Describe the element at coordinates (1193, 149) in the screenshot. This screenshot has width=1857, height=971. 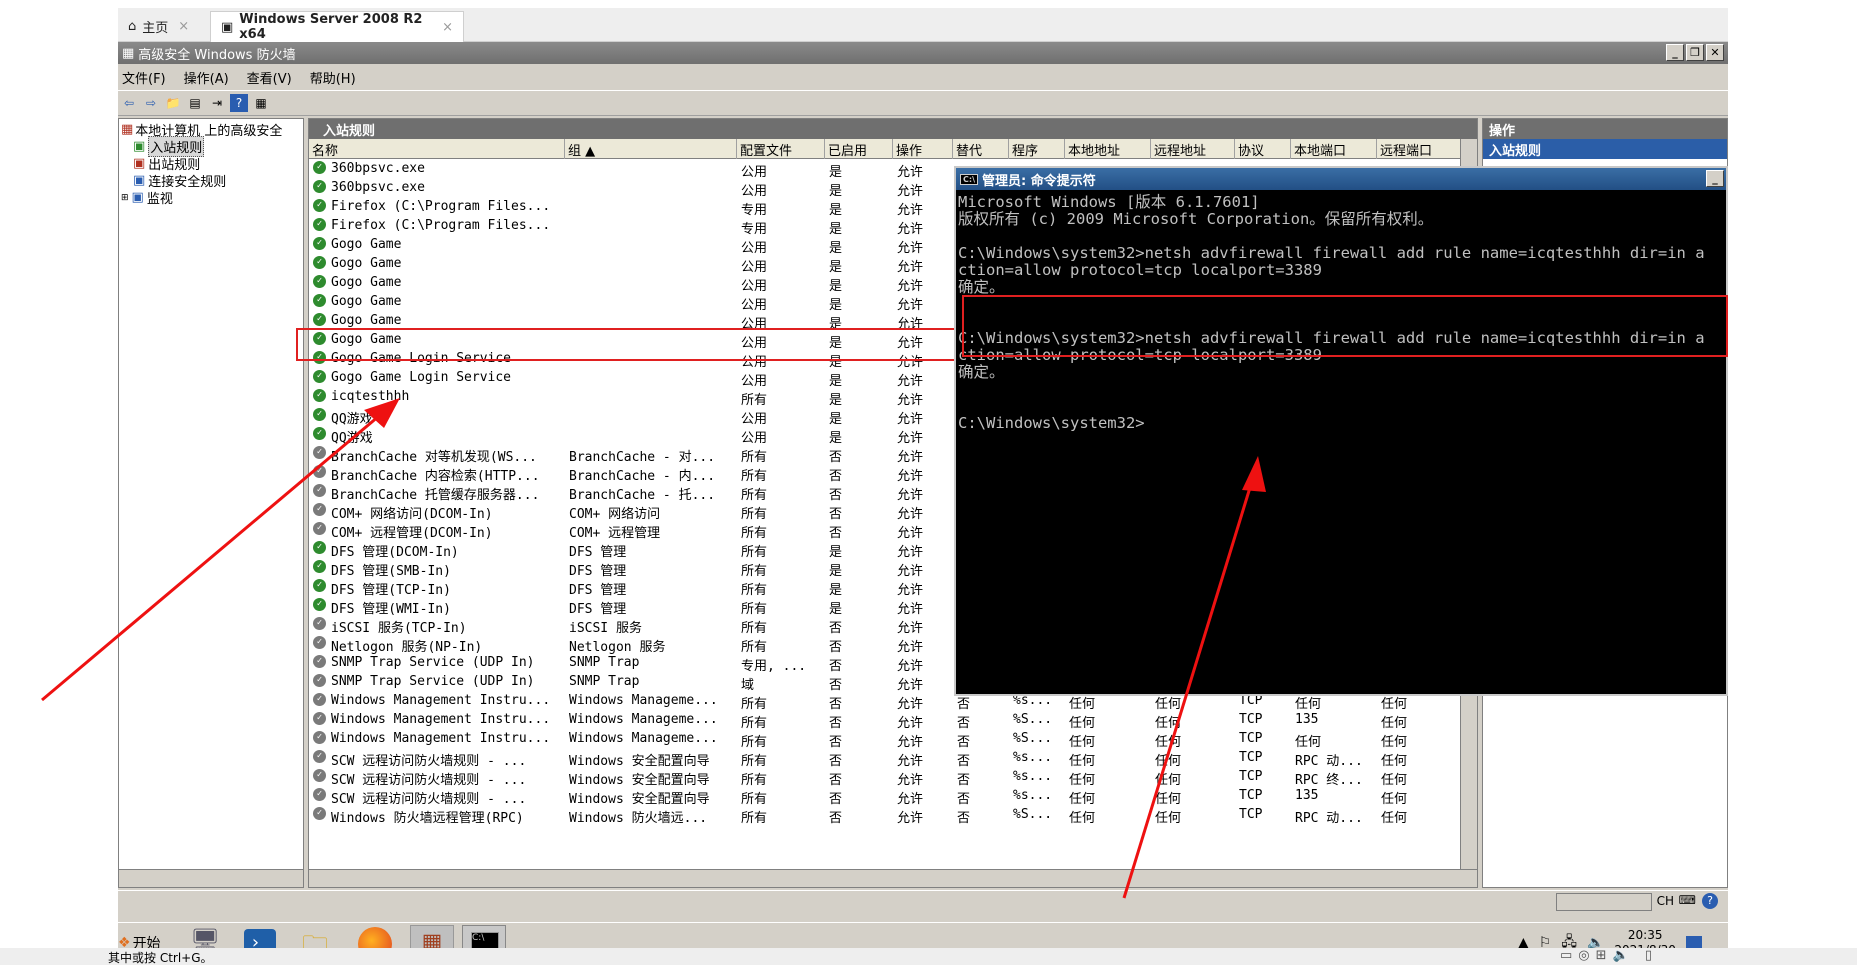
I see `col-remote-address: 远程地址` at that location.